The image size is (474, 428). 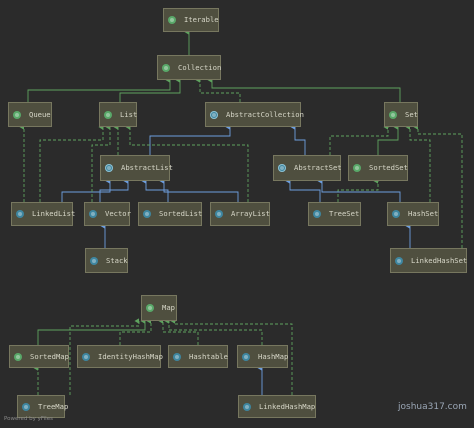 What do you see at coordinates (418, 163) in the screenshot?
I see `edge-hashset-set` at bounding box center [418, 163].